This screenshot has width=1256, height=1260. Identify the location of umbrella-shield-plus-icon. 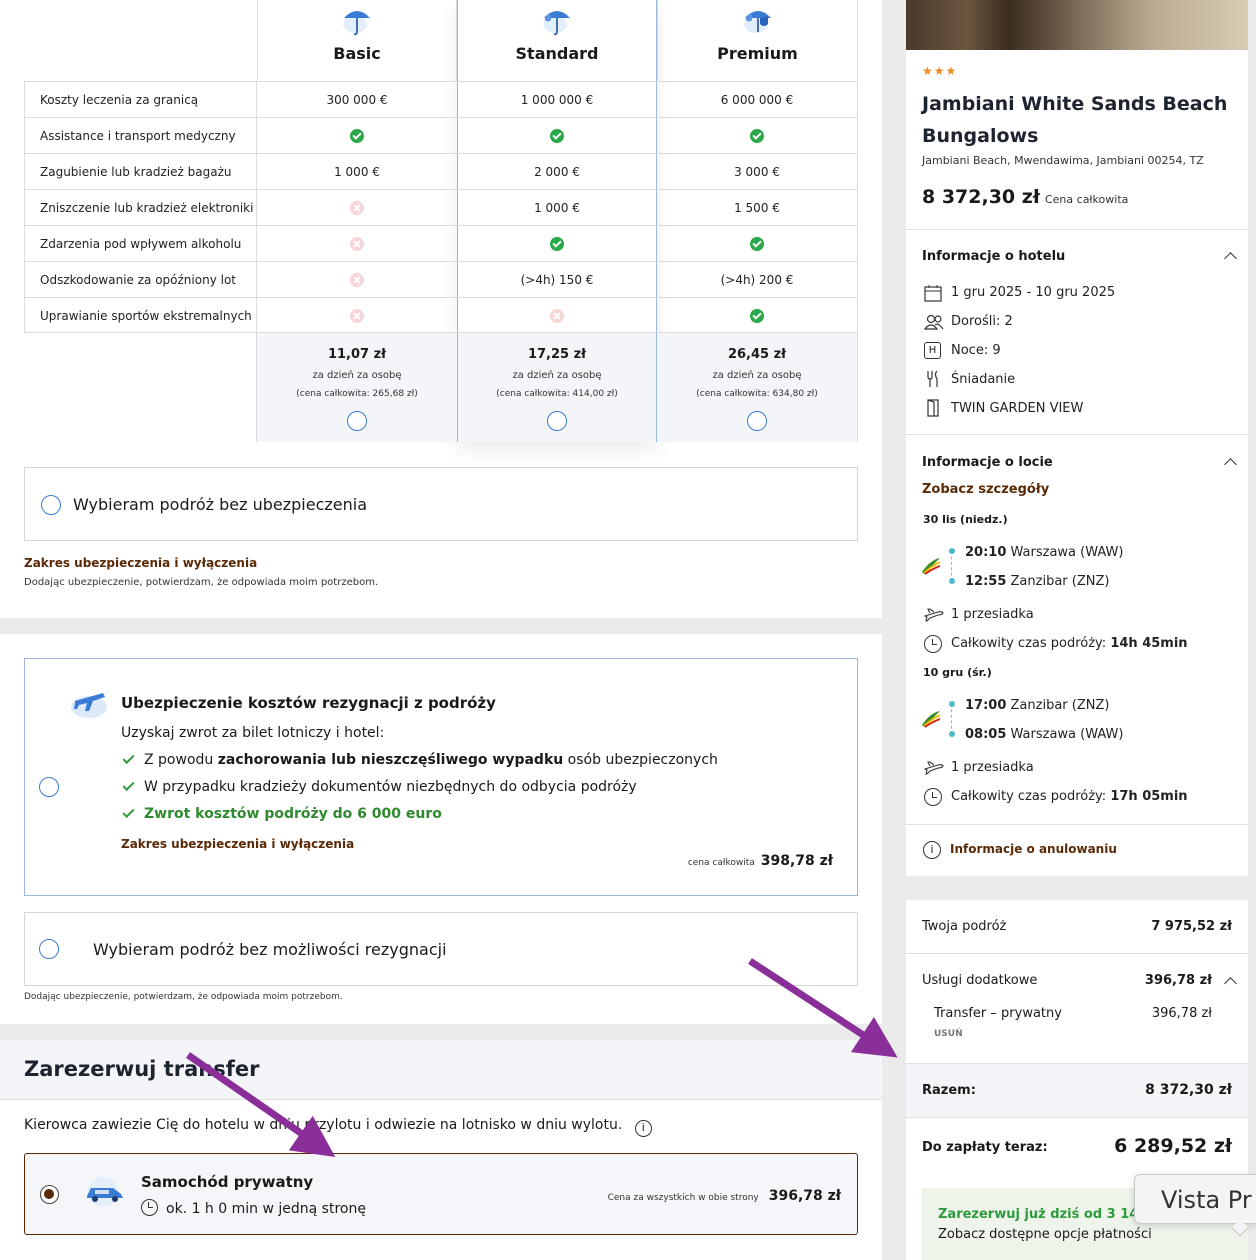
(757, 22).